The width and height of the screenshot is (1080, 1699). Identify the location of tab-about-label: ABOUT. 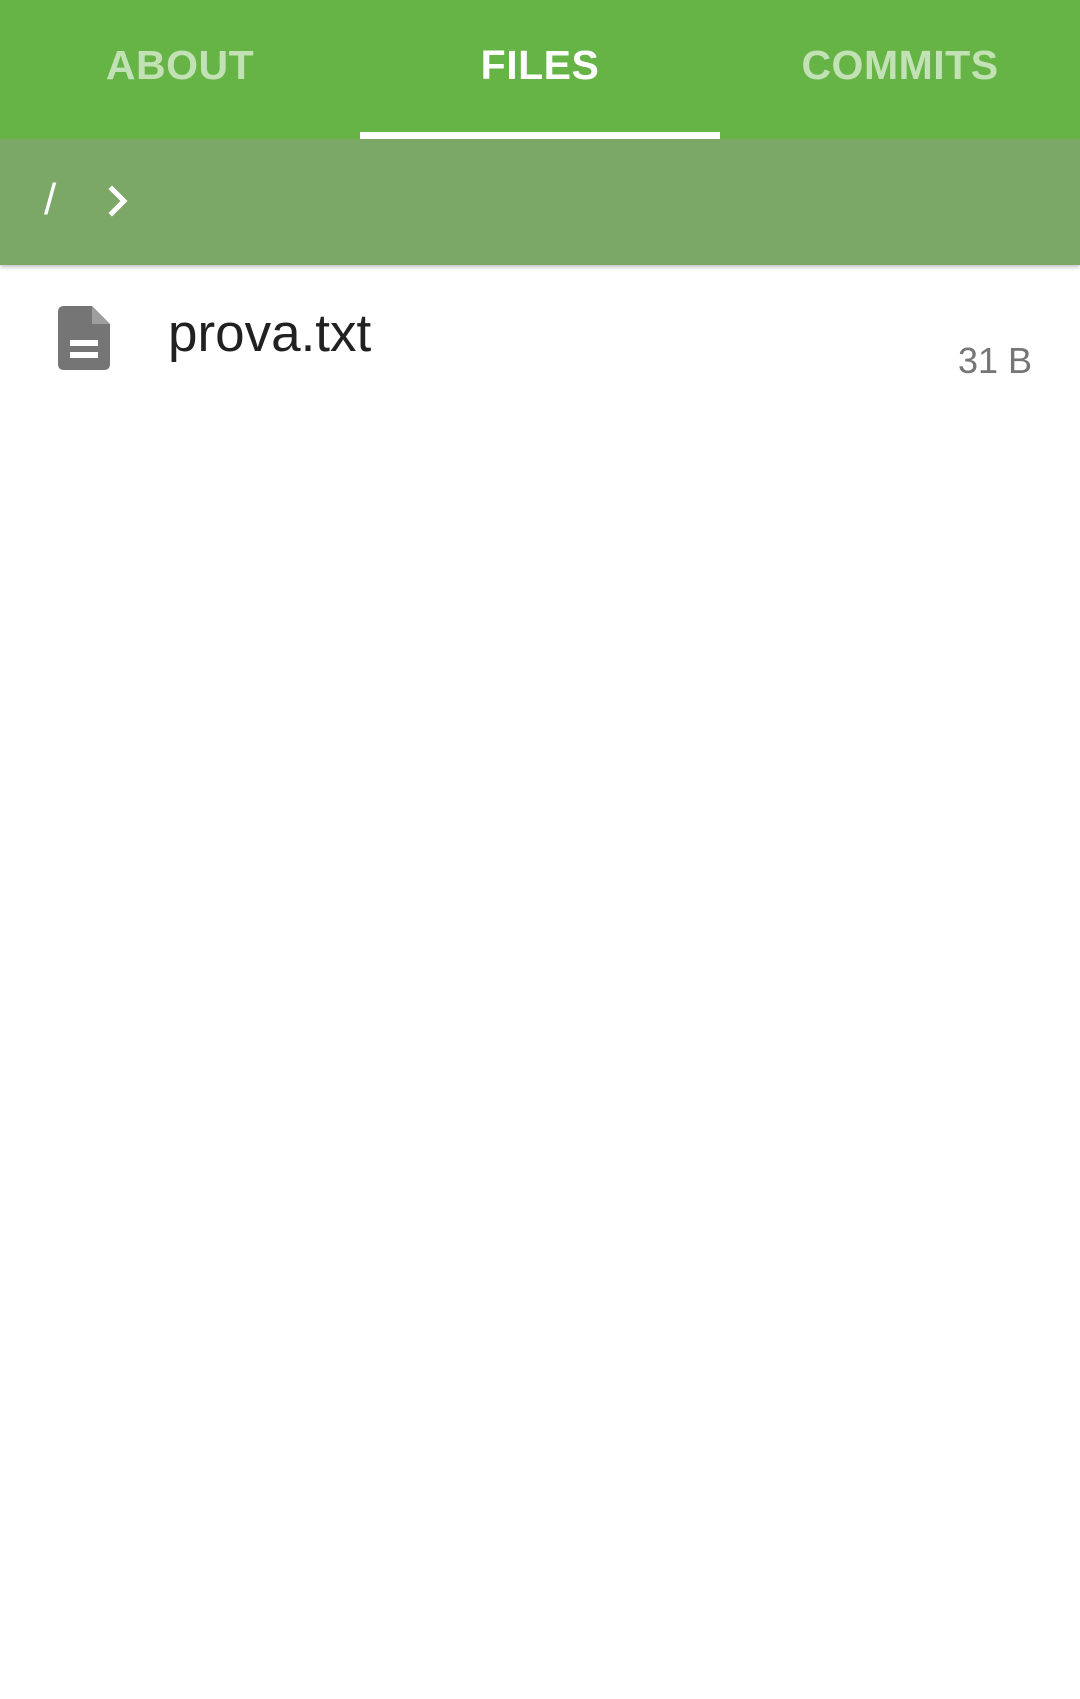
(180, 65).